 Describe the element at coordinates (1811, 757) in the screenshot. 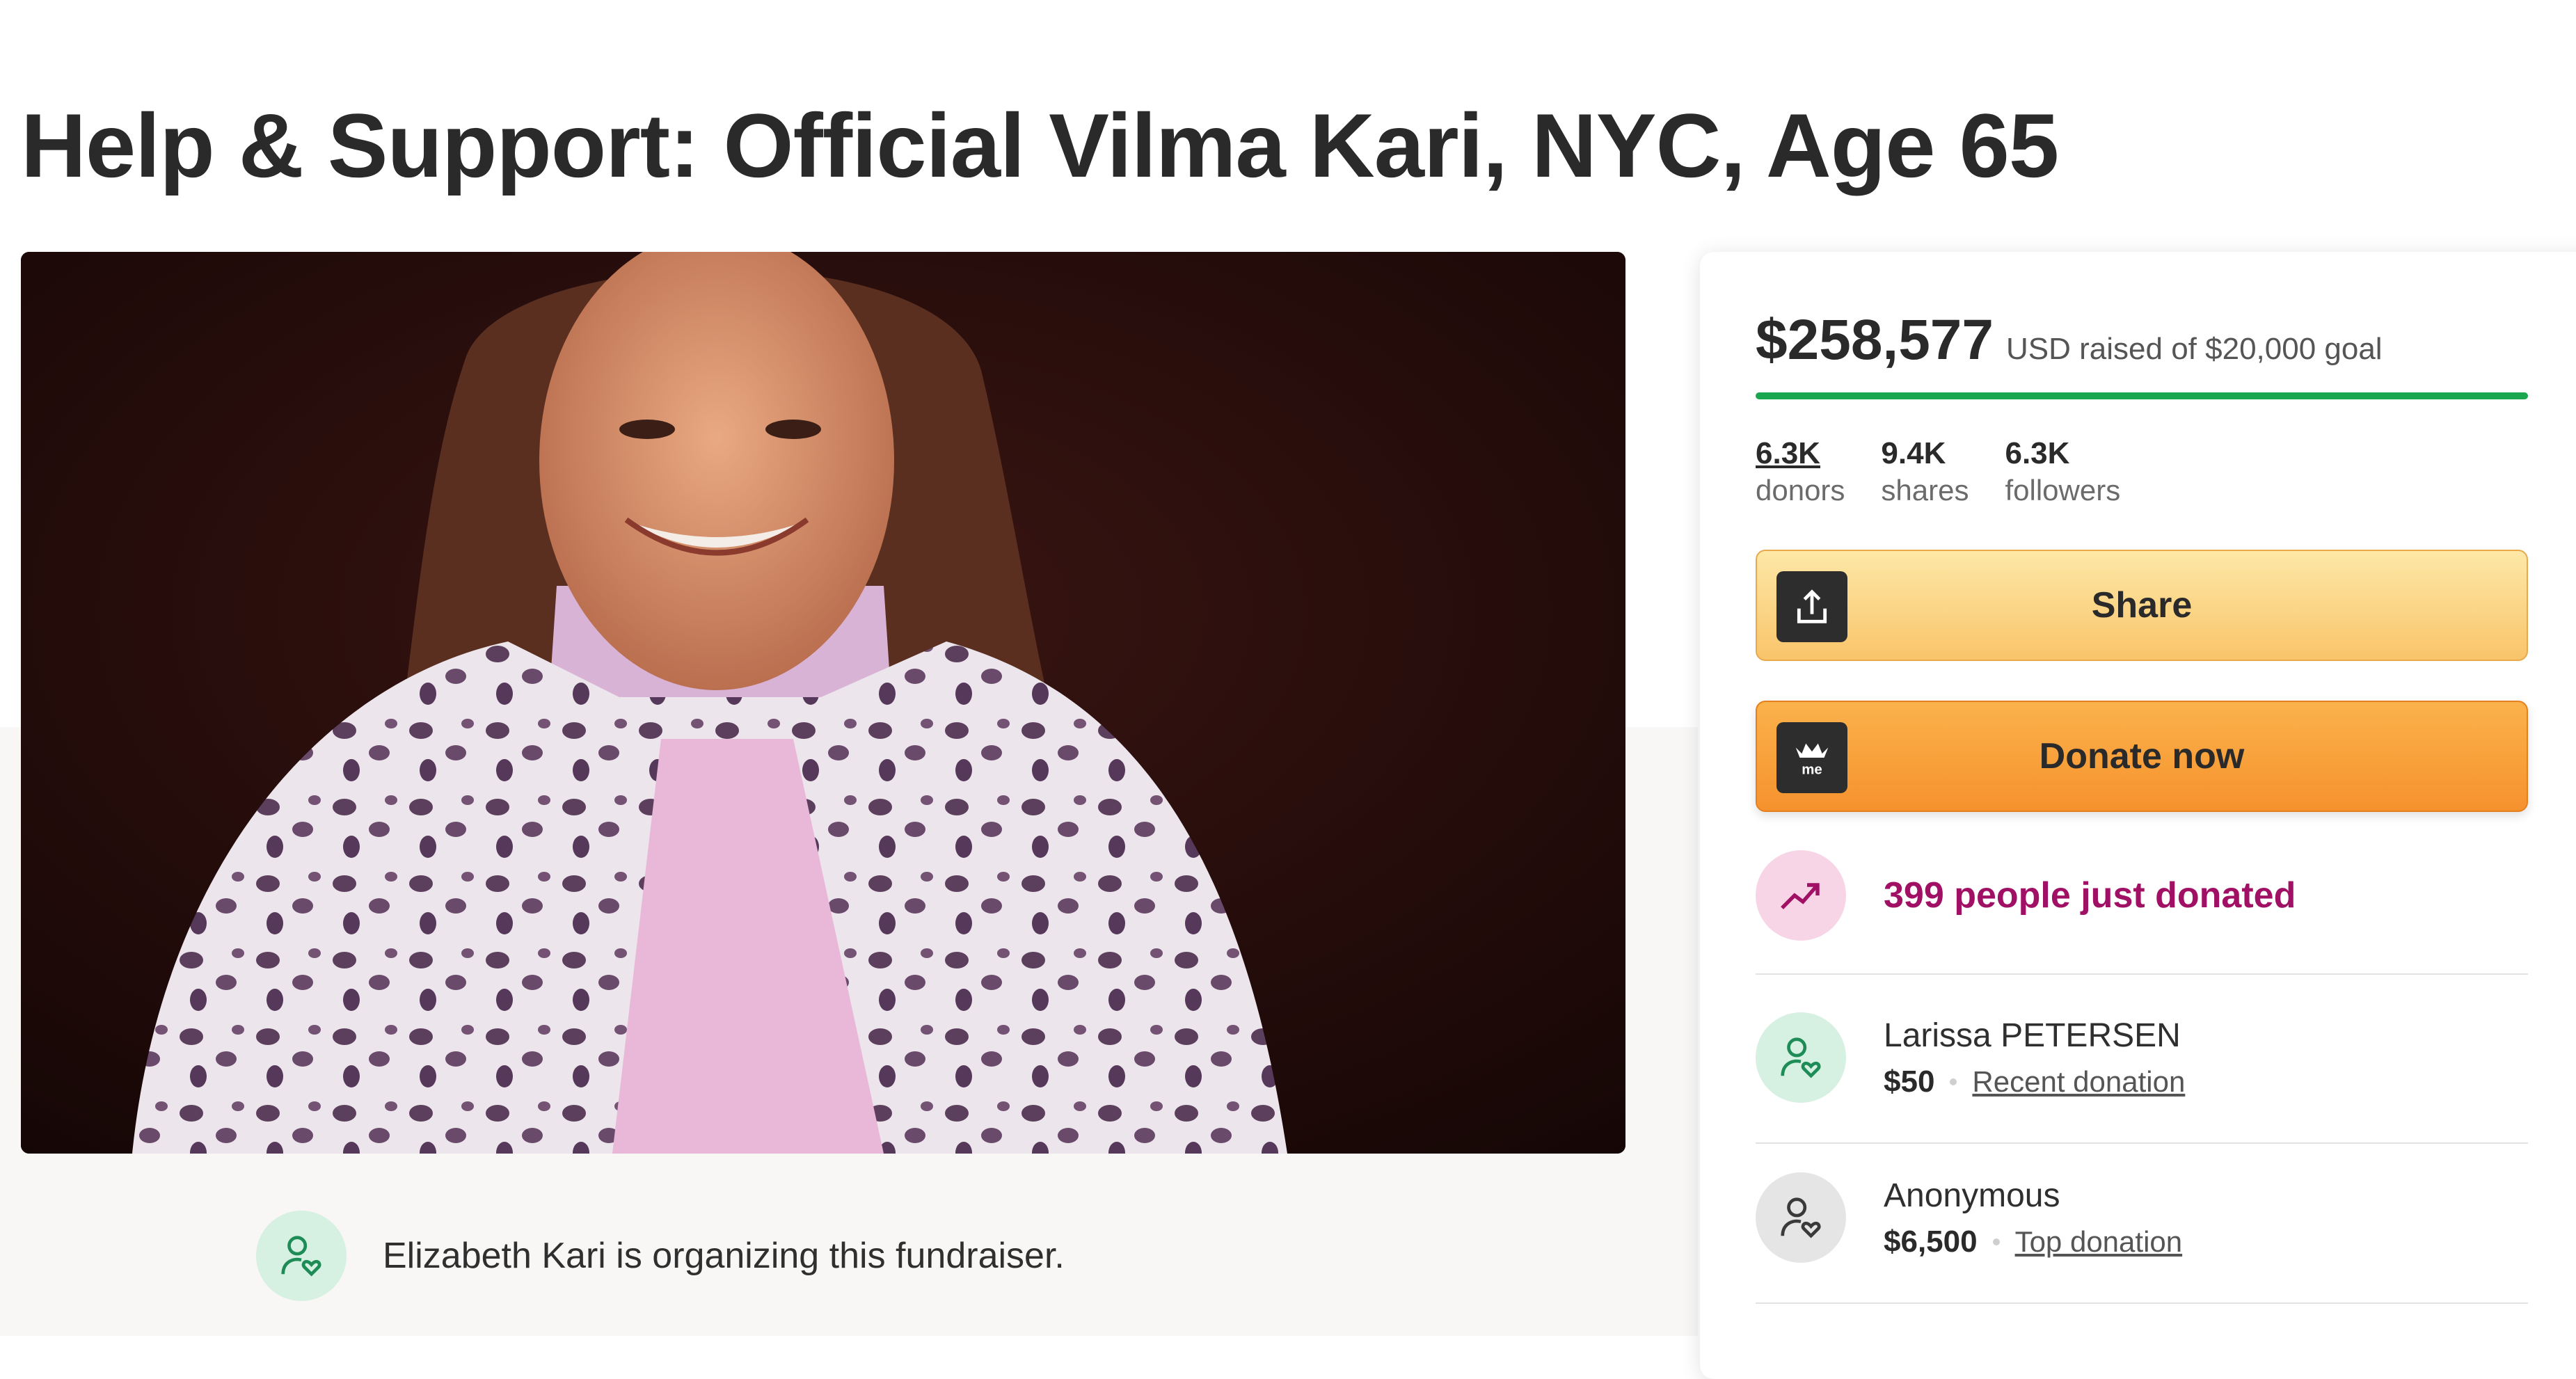

I see `gofundme-logo-icon: me` at that location.